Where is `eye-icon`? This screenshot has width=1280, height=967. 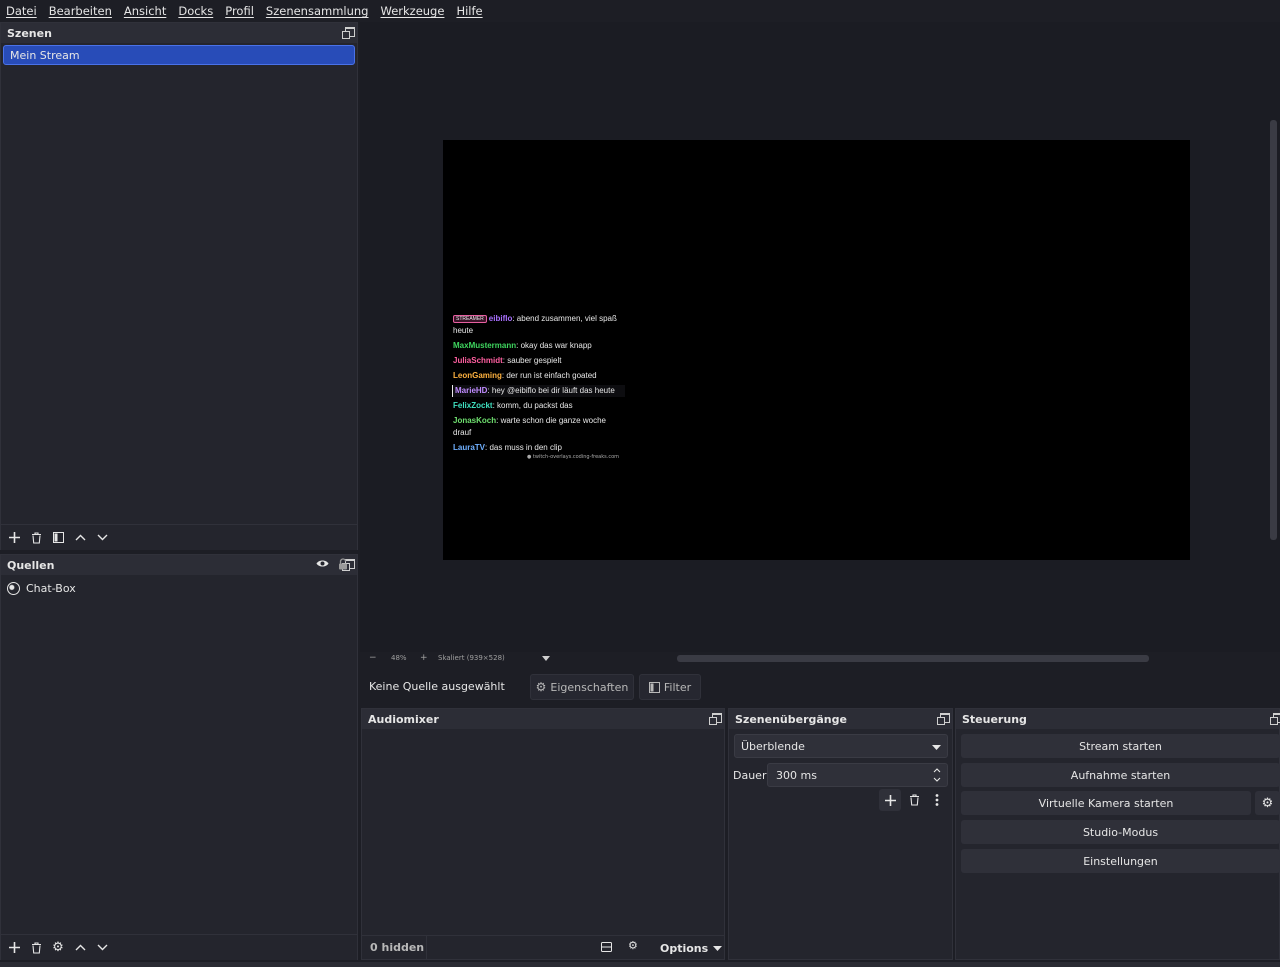
eye-icon is located at coordinates (322, 563).